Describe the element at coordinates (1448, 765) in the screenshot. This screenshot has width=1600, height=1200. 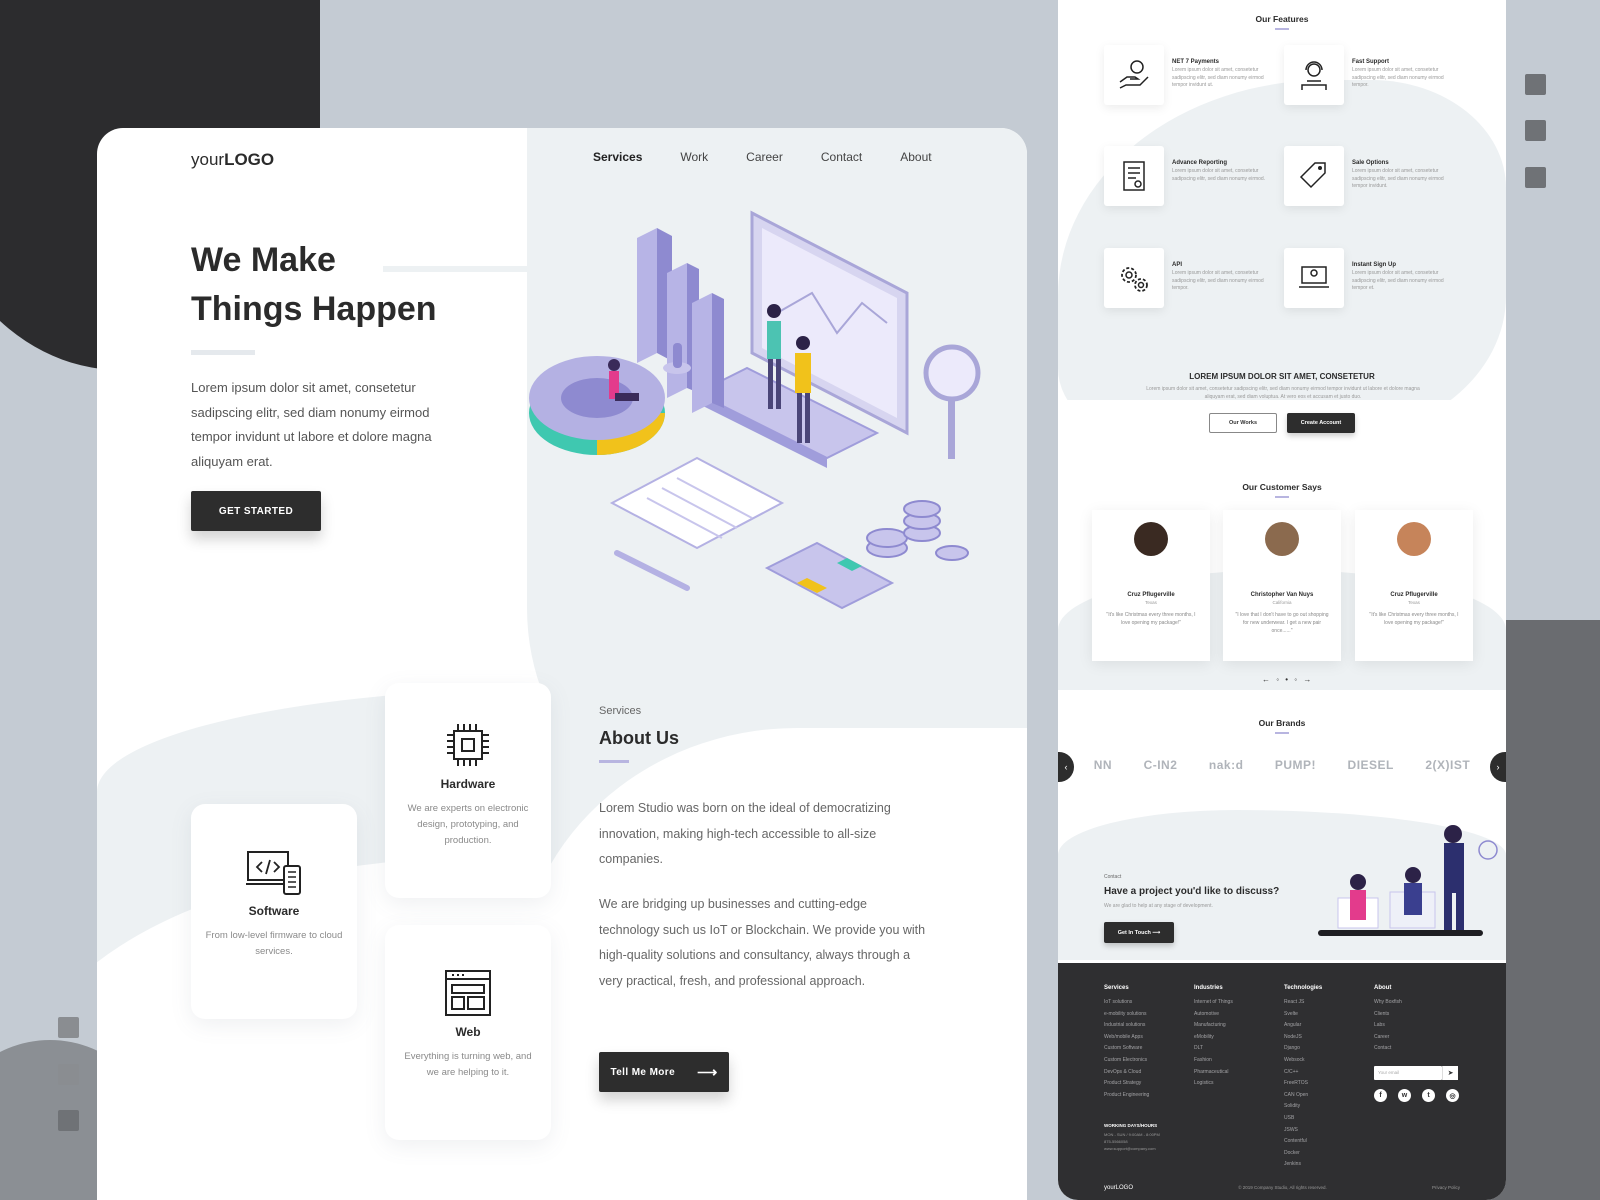
I see `brand-logo: 2(X)IST` at that location.